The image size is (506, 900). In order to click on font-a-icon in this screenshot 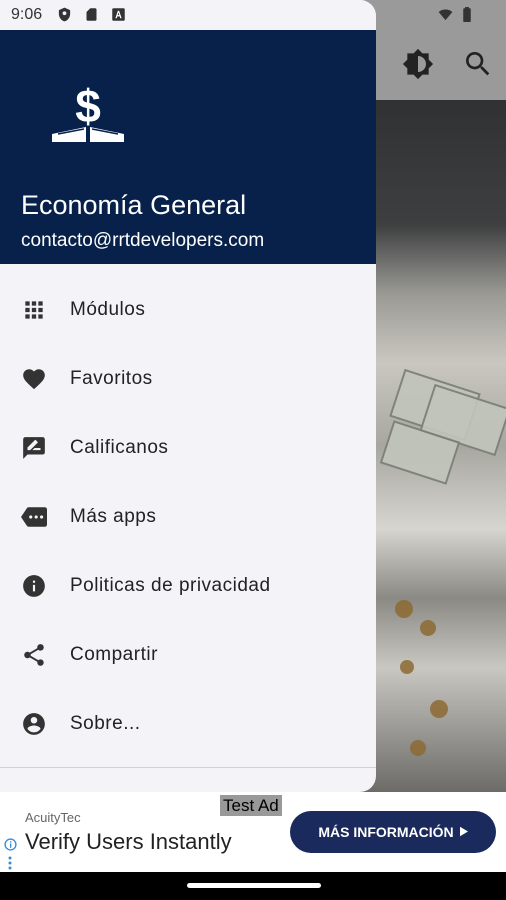, I will do `click(118, 14)`.